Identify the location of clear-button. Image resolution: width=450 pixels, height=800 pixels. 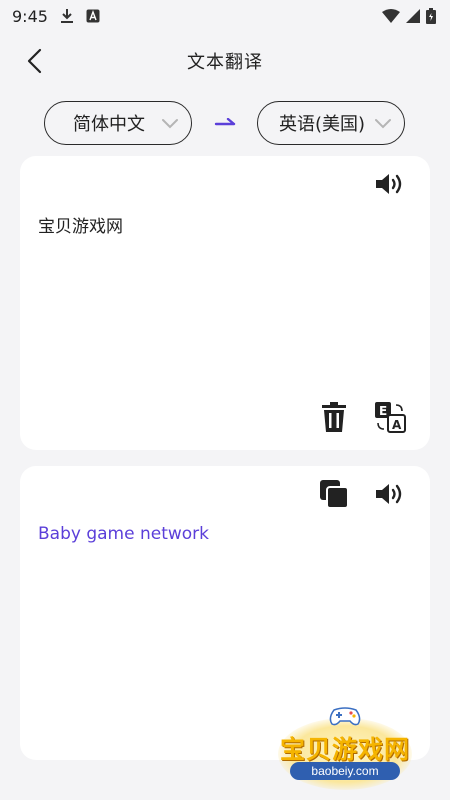
(334, 417).